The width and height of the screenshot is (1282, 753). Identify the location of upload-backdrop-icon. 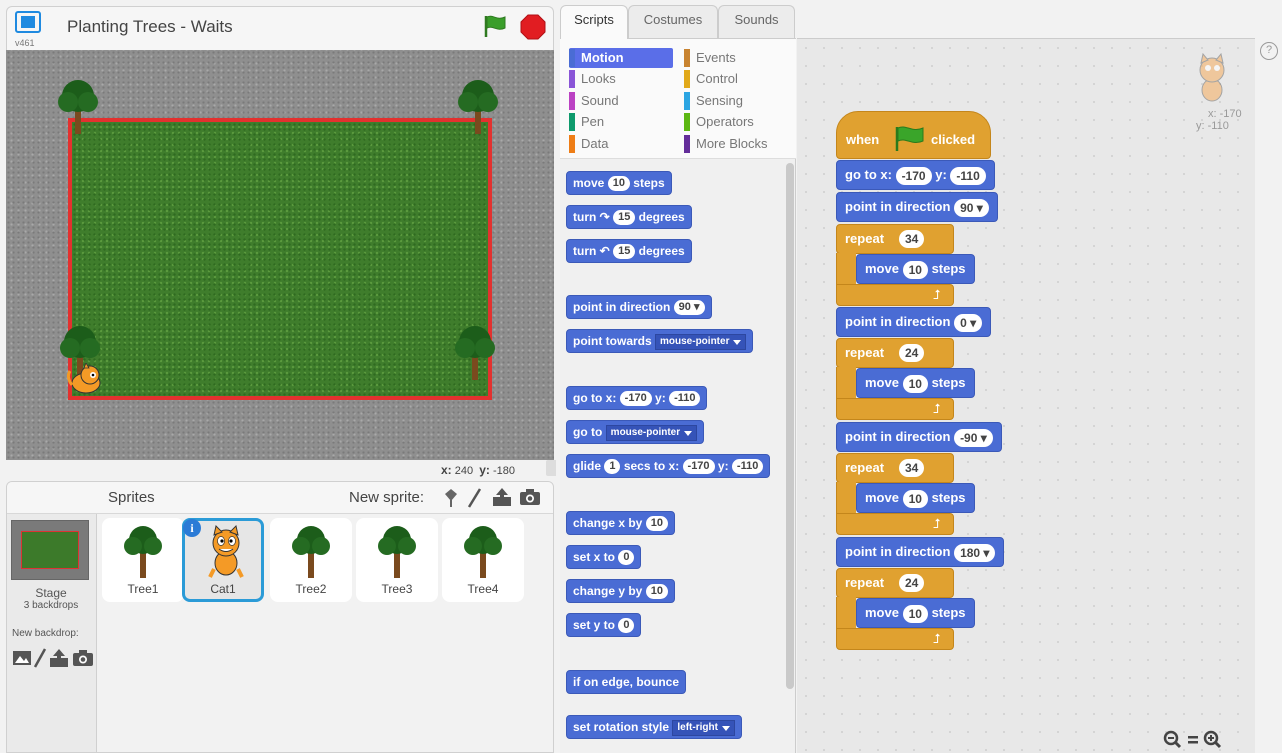
(59, 658).